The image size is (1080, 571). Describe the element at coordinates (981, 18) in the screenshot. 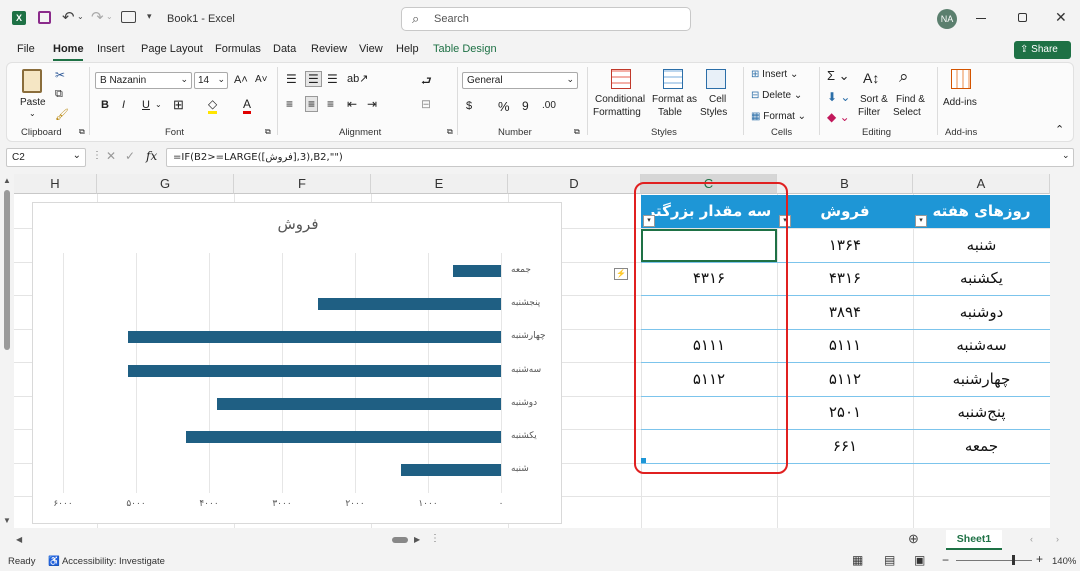

I see `minimize-icon` at that location.